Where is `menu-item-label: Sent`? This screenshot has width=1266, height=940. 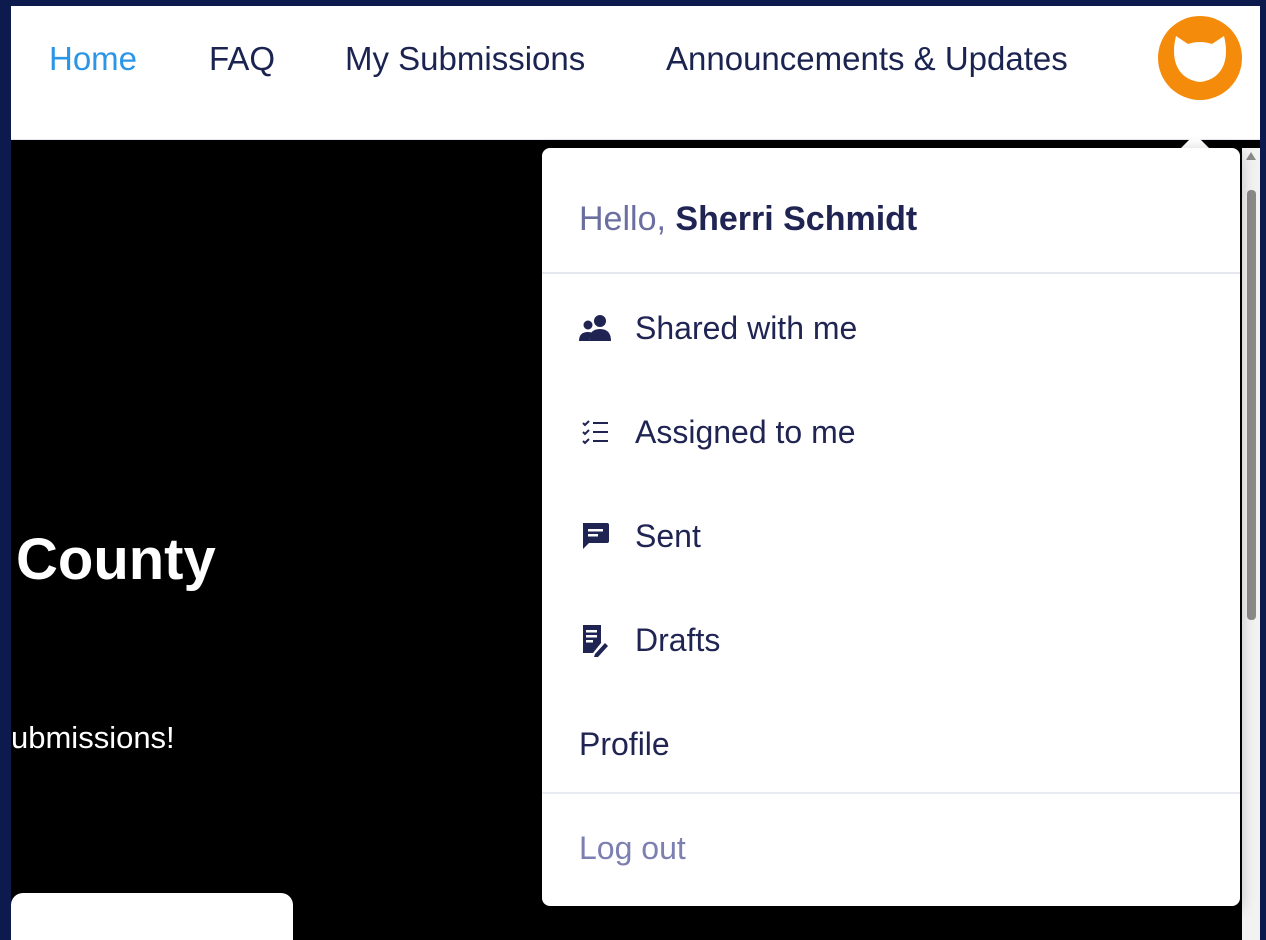
menu-item-label: Sent is located at coordinates (668, 535).